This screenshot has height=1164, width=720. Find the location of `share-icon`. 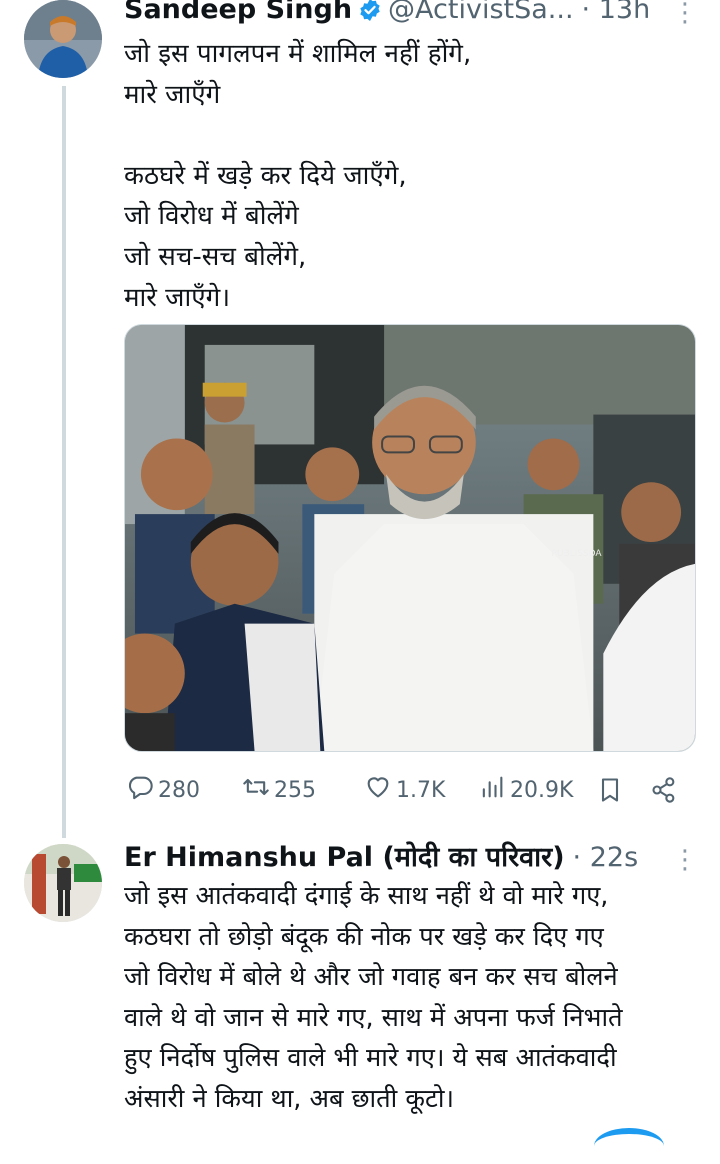

share-icon is located at coordinates (664, 793).